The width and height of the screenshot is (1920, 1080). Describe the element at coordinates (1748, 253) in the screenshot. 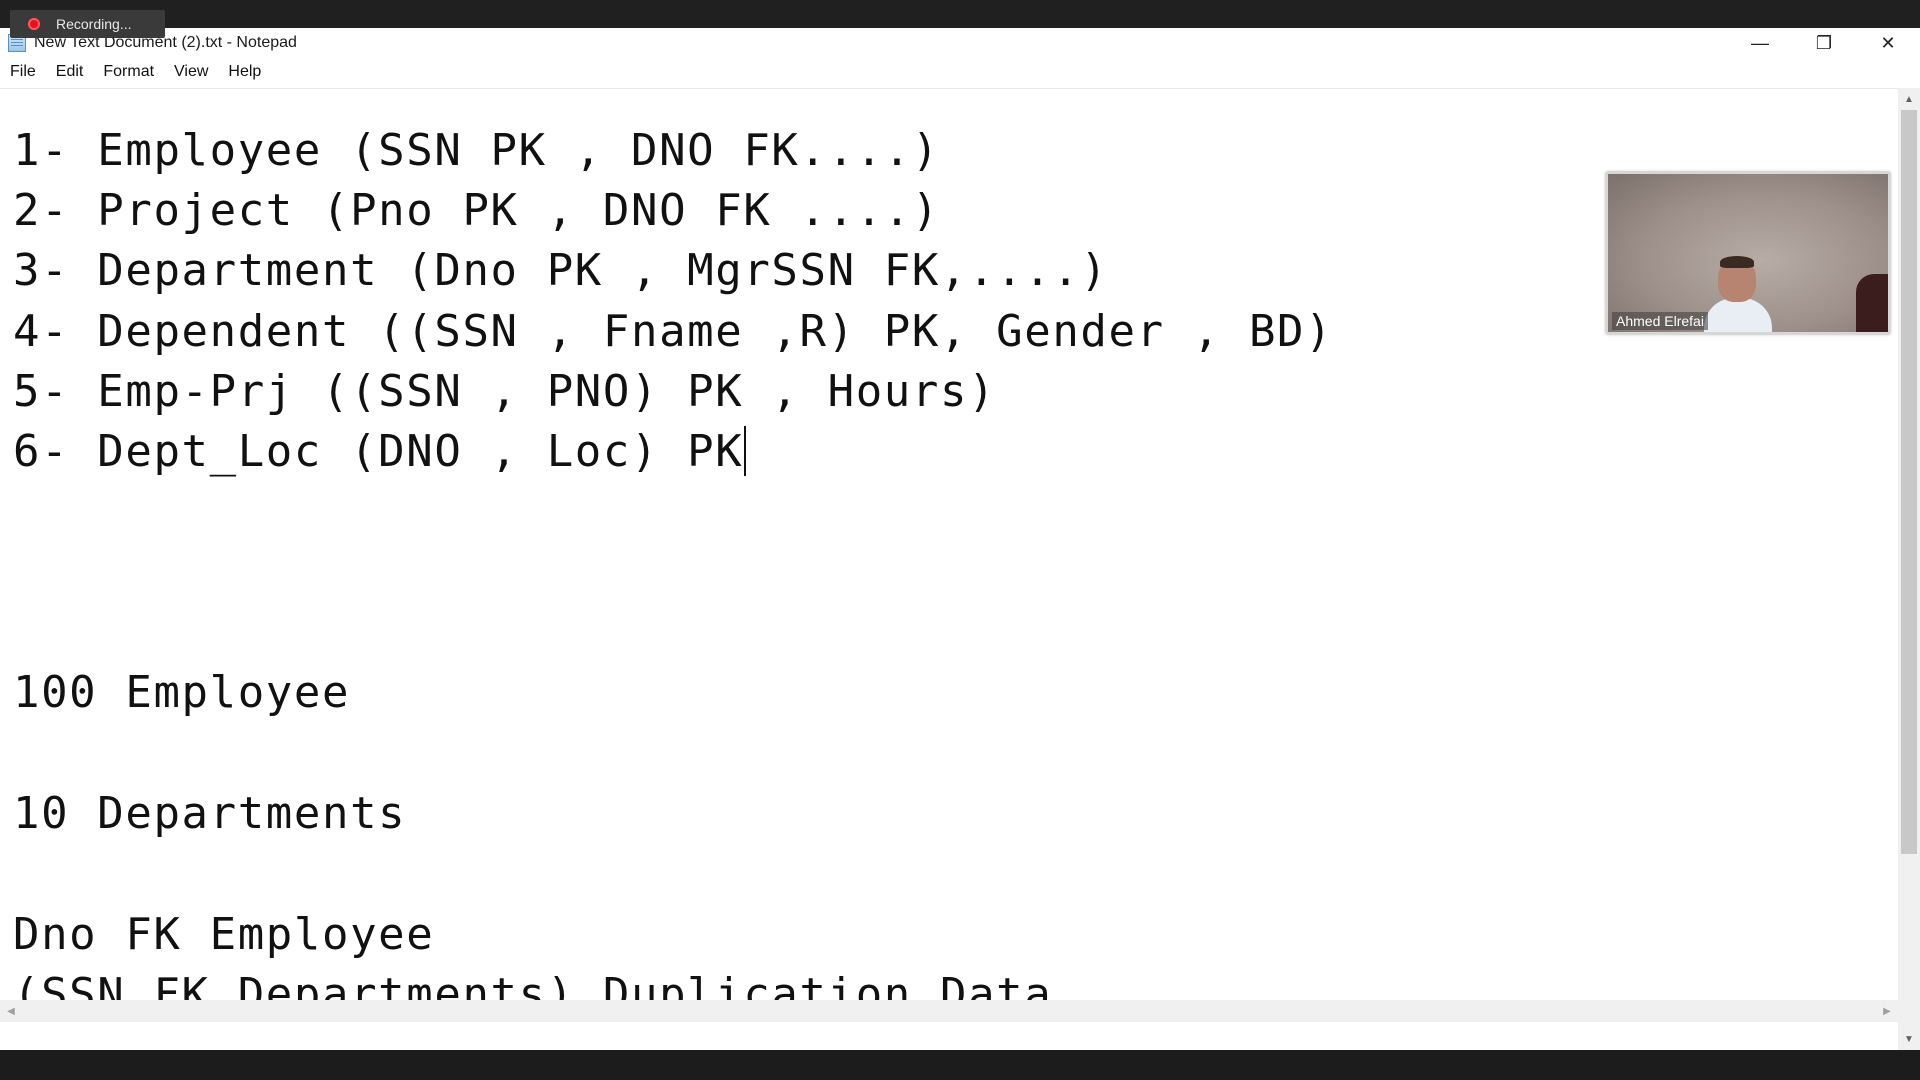

I see `webcam-video-overlay: Ahmed Elrefai` at that location.